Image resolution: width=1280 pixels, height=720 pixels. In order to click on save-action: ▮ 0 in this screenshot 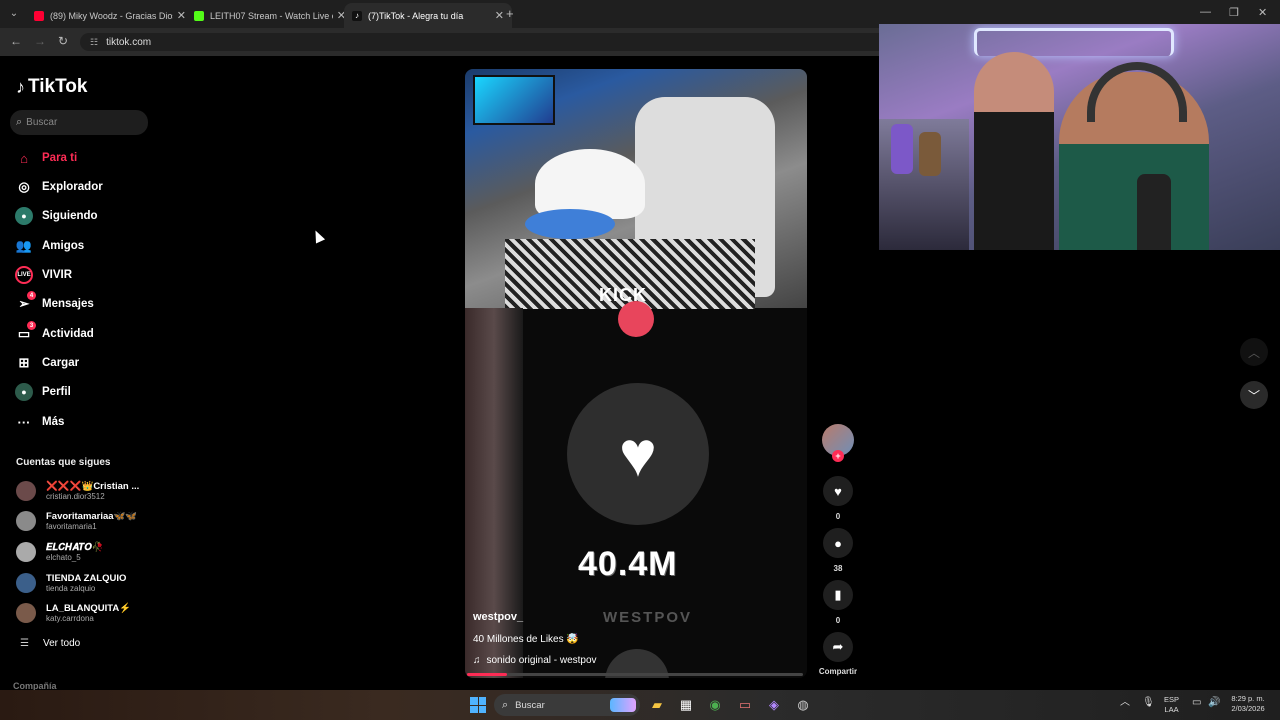, I will do `click(838, 602)`.